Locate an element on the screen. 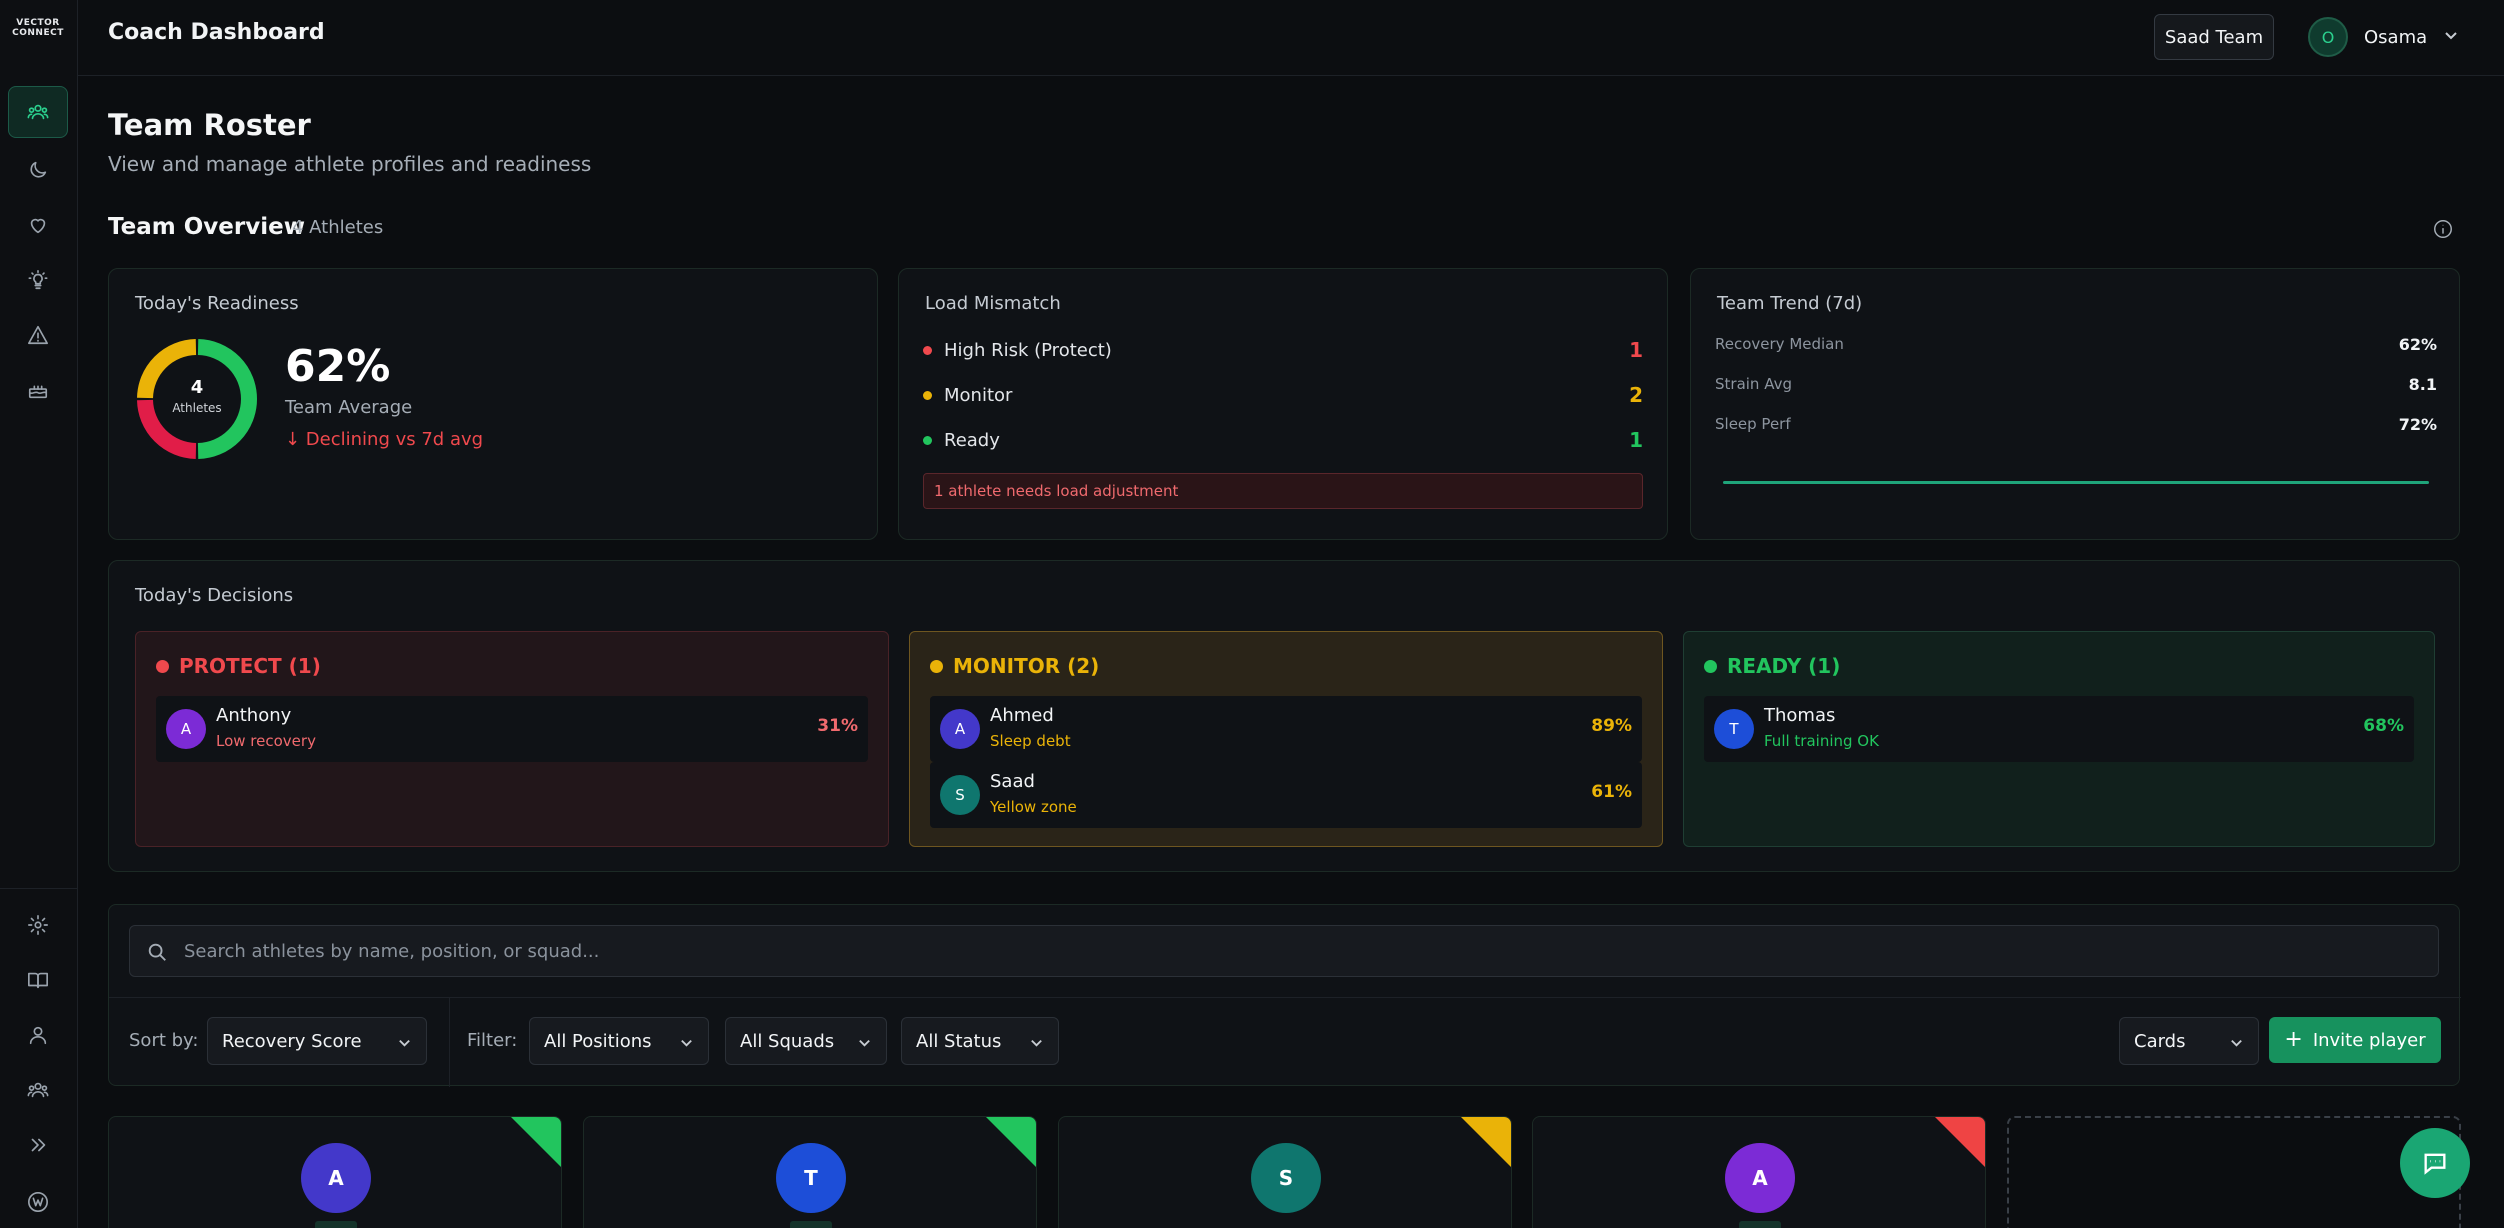 This screenshot has width=2504, height=1228. sidebar-item-docs is located at coordinates (38, 980).